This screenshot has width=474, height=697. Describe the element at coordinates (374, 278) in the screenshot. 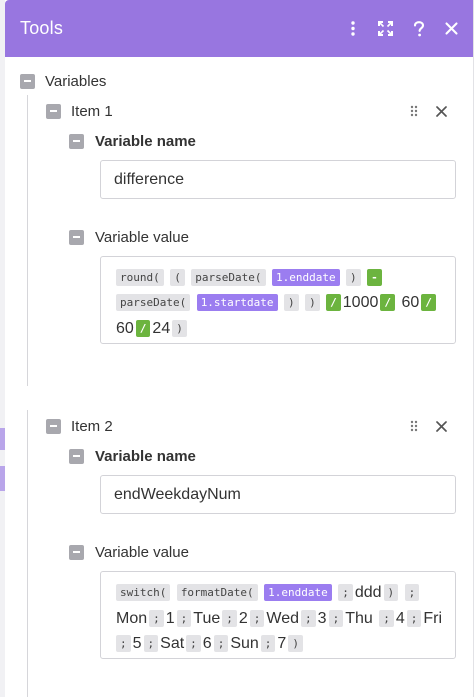

I see `operator-token: -` at that location.